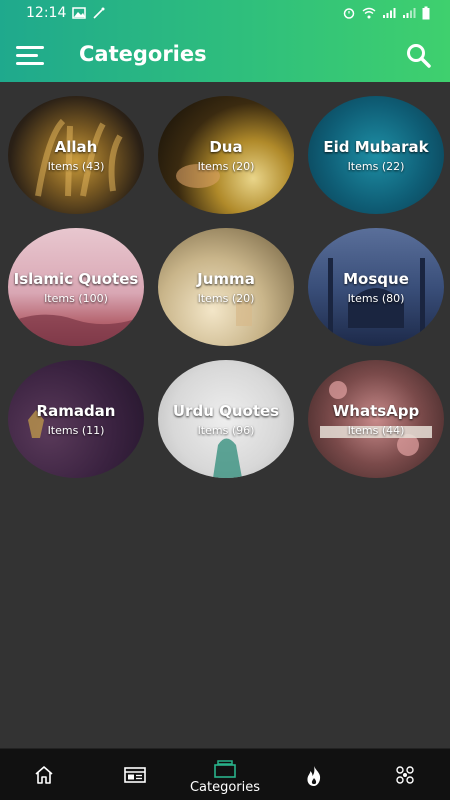  What do you see at coordinates (76, 410) in the screenshot?
I see `category-name: Ramadan` at bounding box center [76, 410].